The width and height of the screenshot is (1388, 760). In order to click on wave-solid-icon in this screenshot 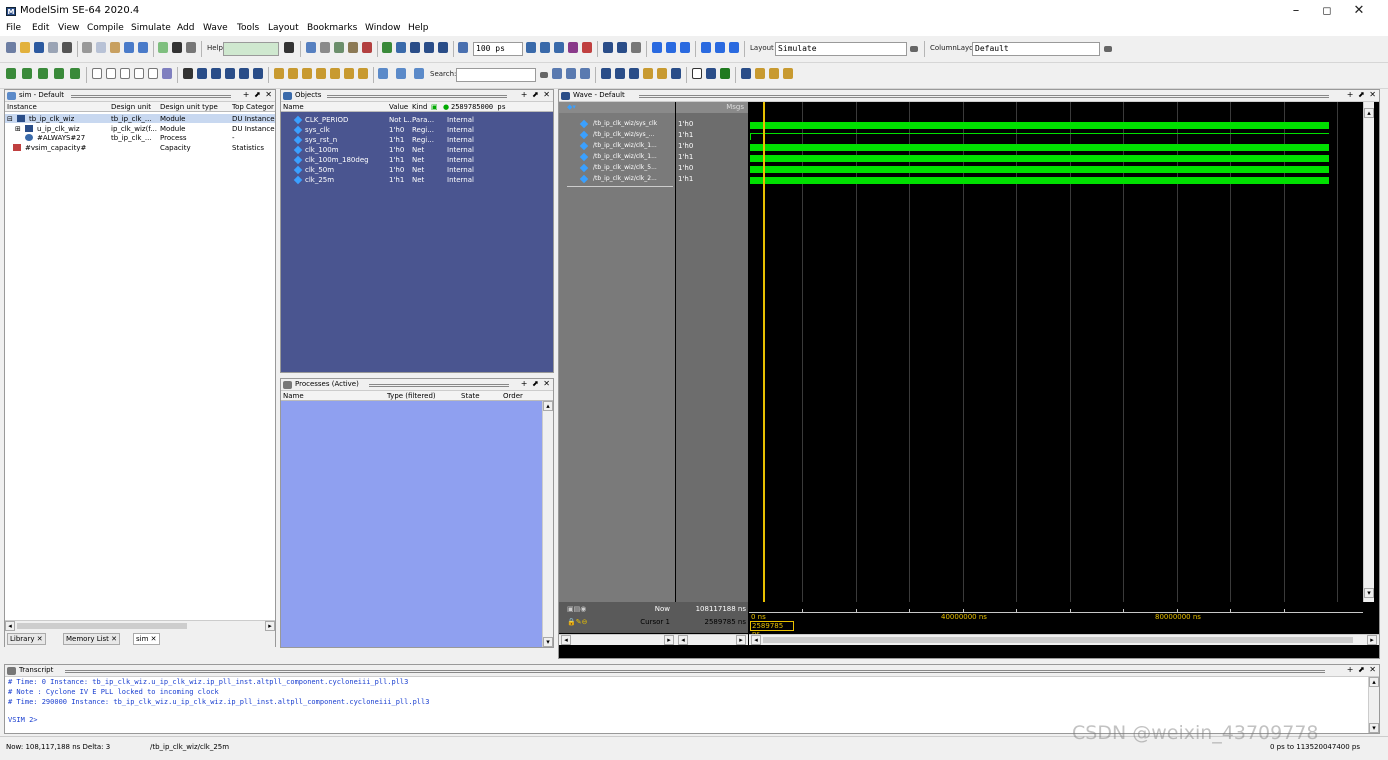, I will do `click(725, 73)`.